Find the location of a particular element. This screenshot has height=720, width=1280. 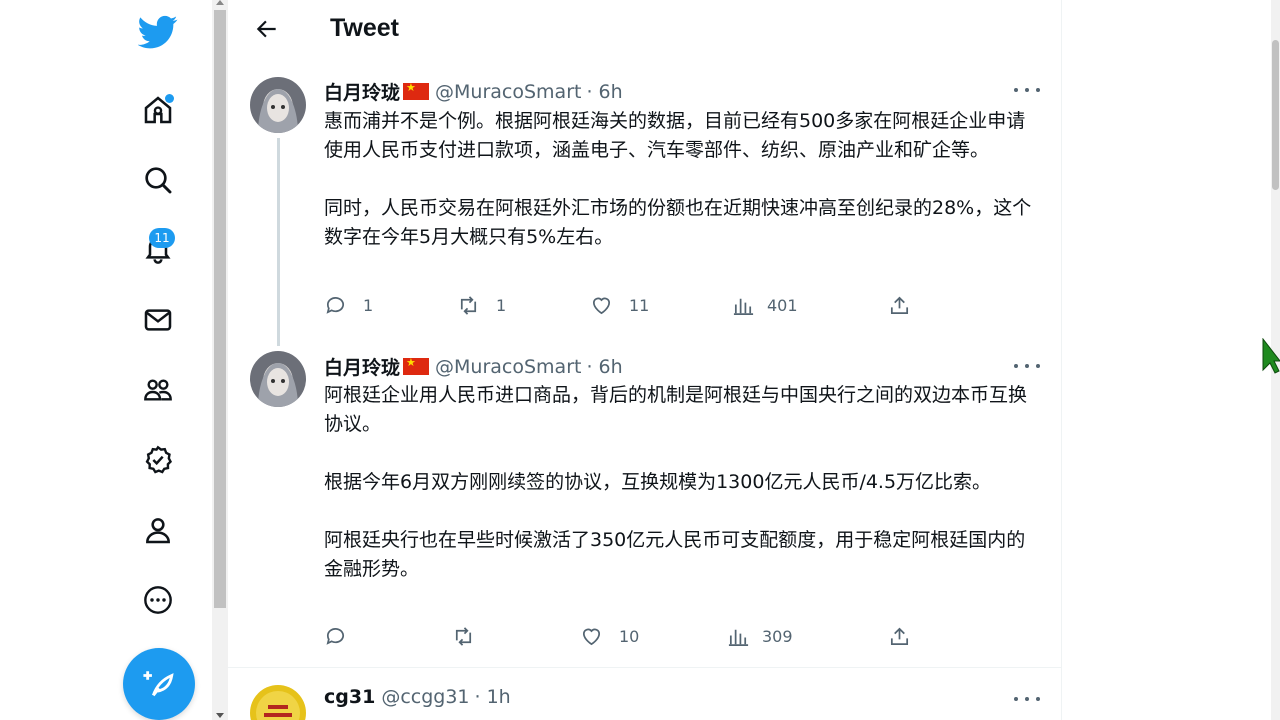

scrollbar is located at coordinates (220, 360).